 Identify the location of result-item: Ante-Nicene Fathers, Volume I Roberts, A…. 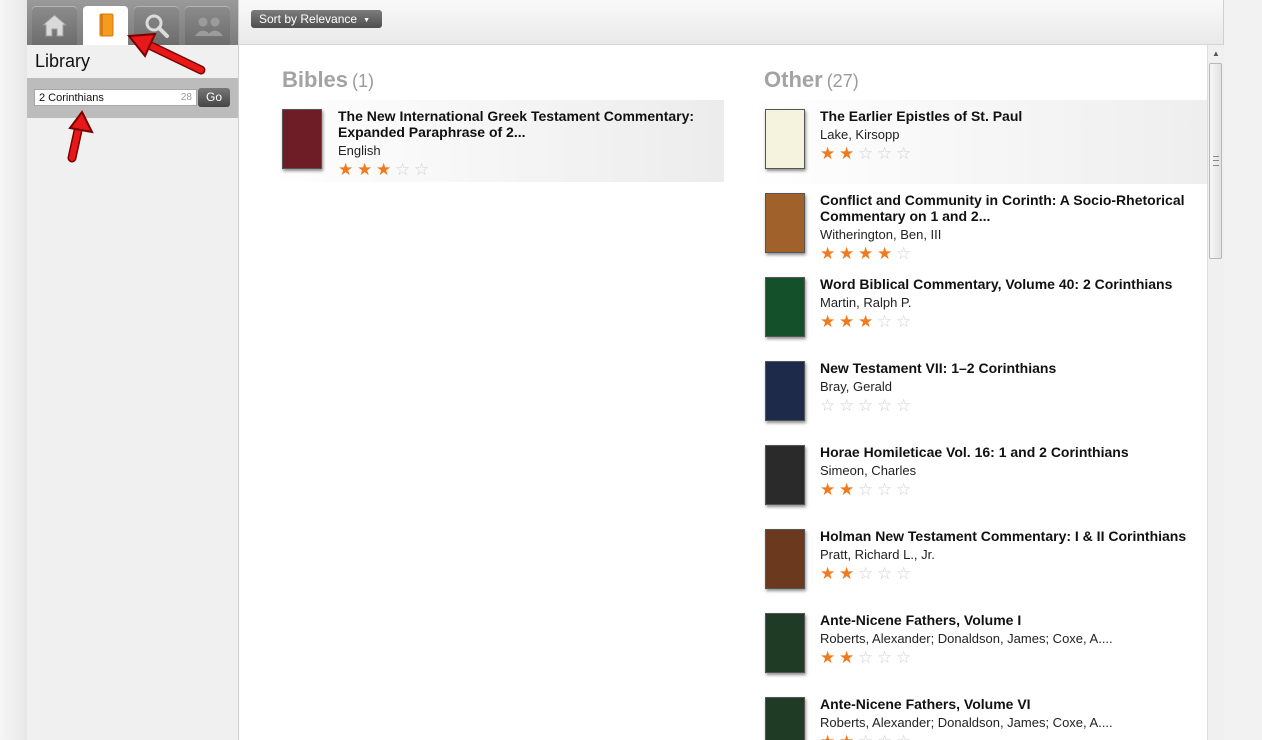
(977, 646).